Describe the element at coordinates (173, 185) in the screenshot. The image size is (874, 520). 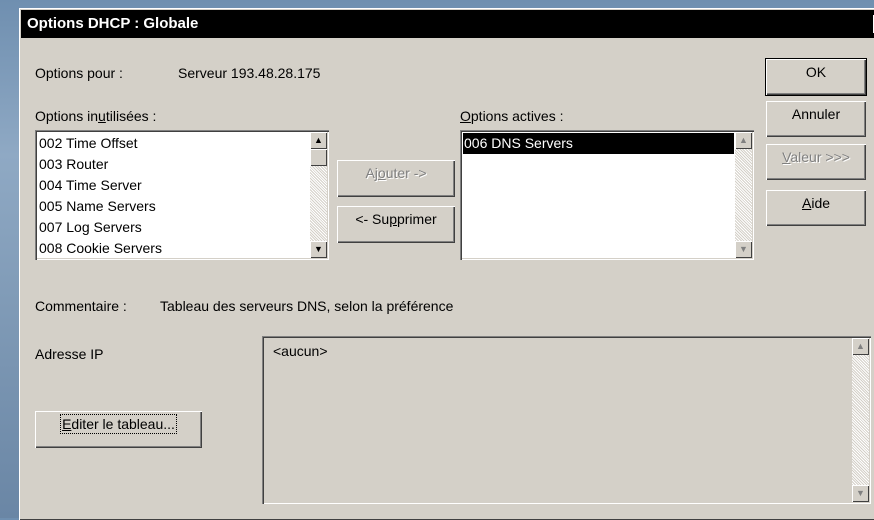
I see `list-item: 004 Time Server` at that location.